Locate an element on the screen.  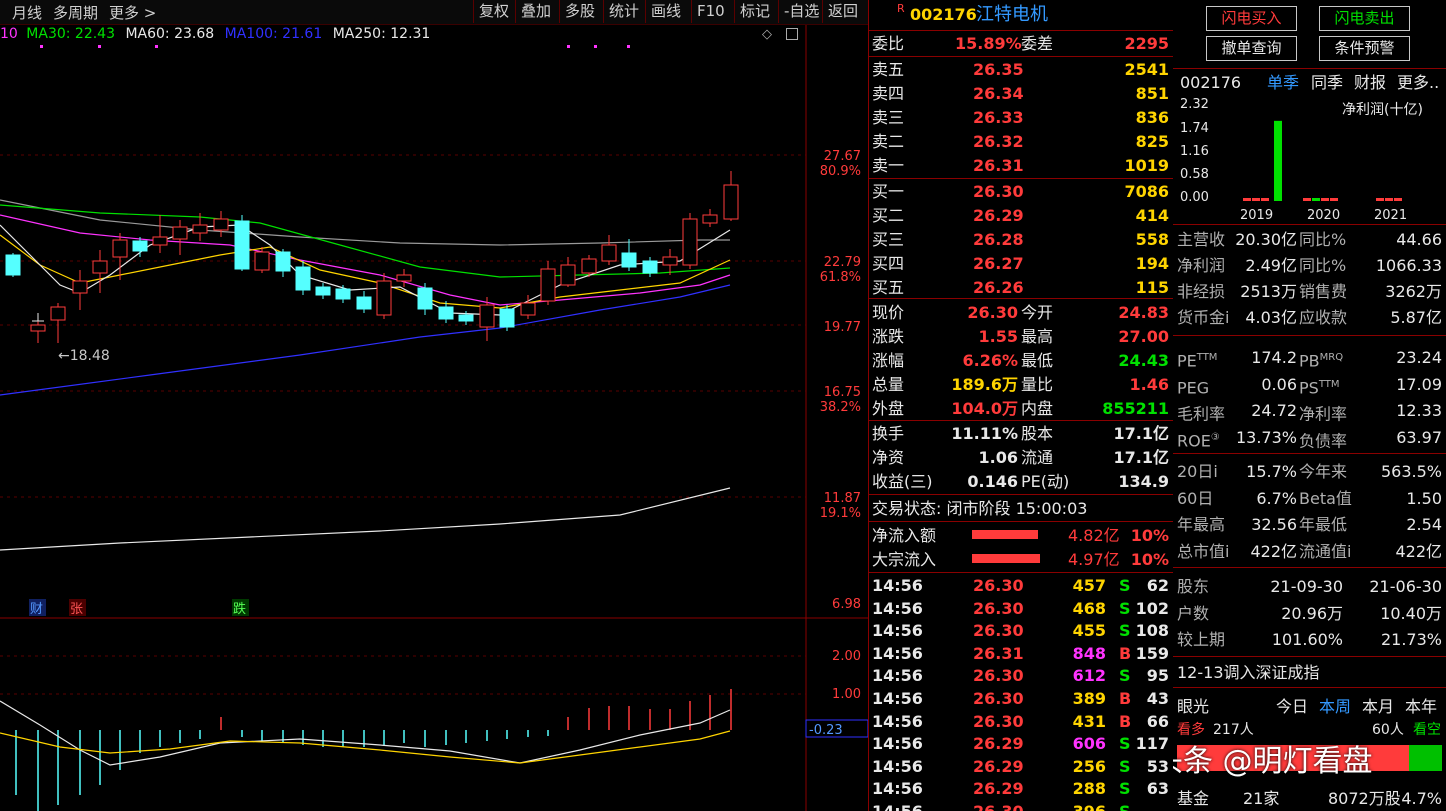
fin-label: 毛利率 is located at coordinates (1201, 412).